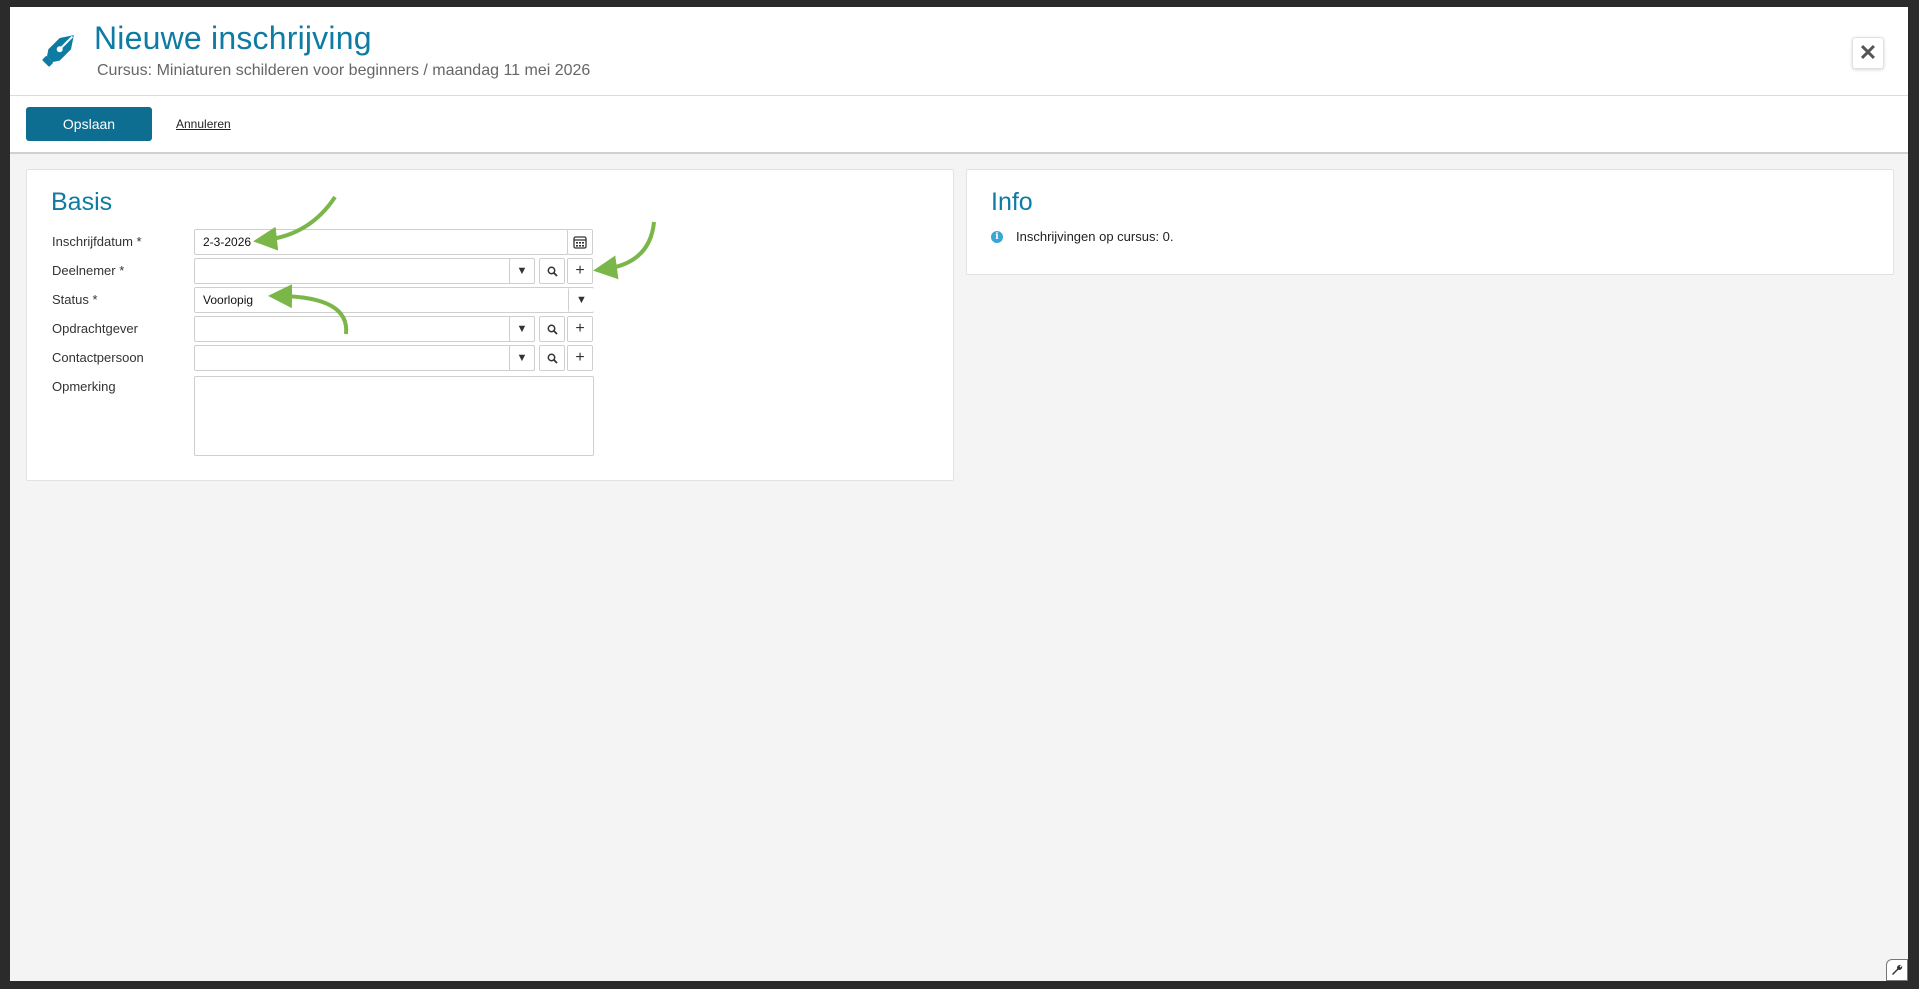 The height and width of the screenshot is (989, 1919). What do you see at coordinates (394, 300) in the screenshot?
I see `status-select: Voorlopig` at bounding box center [394, 300].